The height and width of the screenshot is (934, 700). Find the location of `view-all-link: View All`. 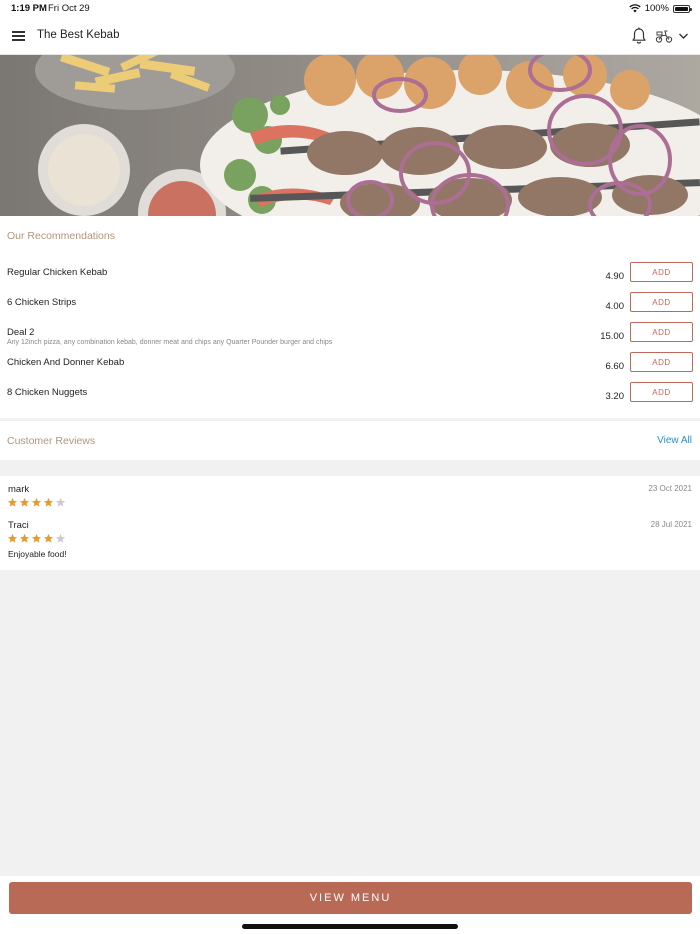

view-all-link: View All is located at coordinates (674, 440).